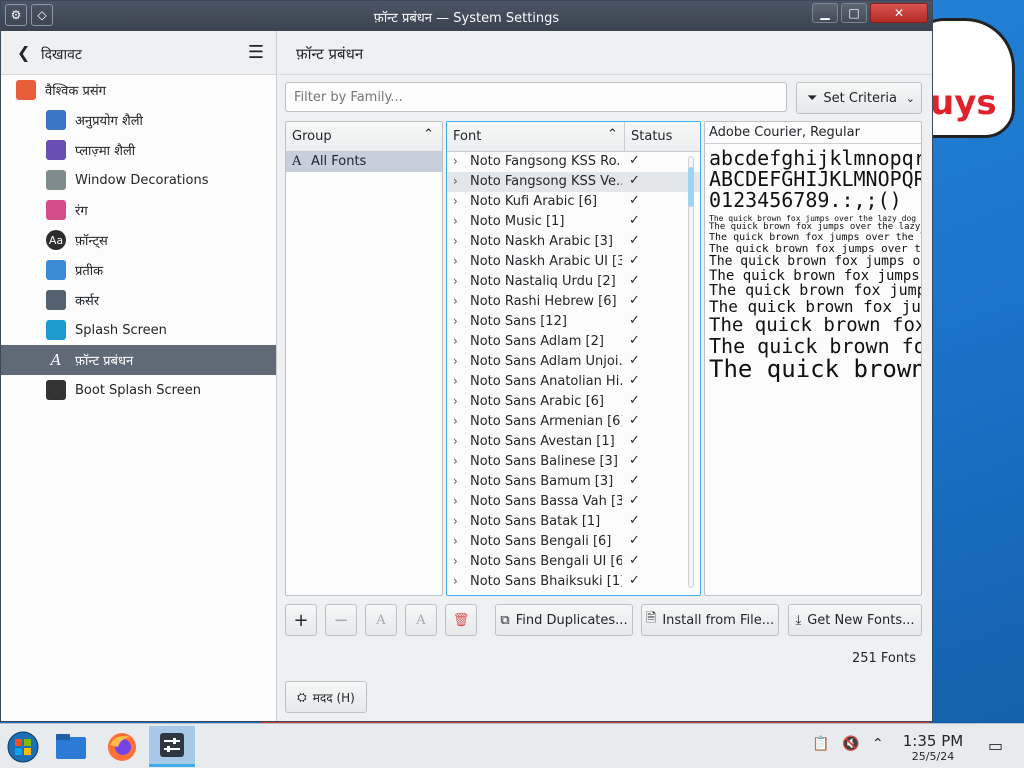  Describe the element at coordinates (859, 98) in the screenshot. I see `set-criteria-button: ⏷ Set Criteria ⌄` at that location.